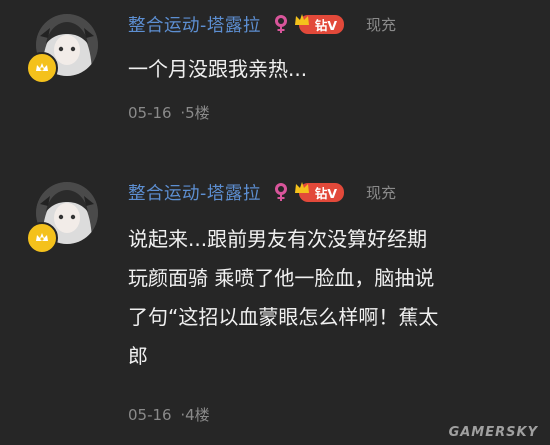 The height and width of the screenshot is (445, 550). I want to click on comment-floor: ·5楼, so click(195, 113).